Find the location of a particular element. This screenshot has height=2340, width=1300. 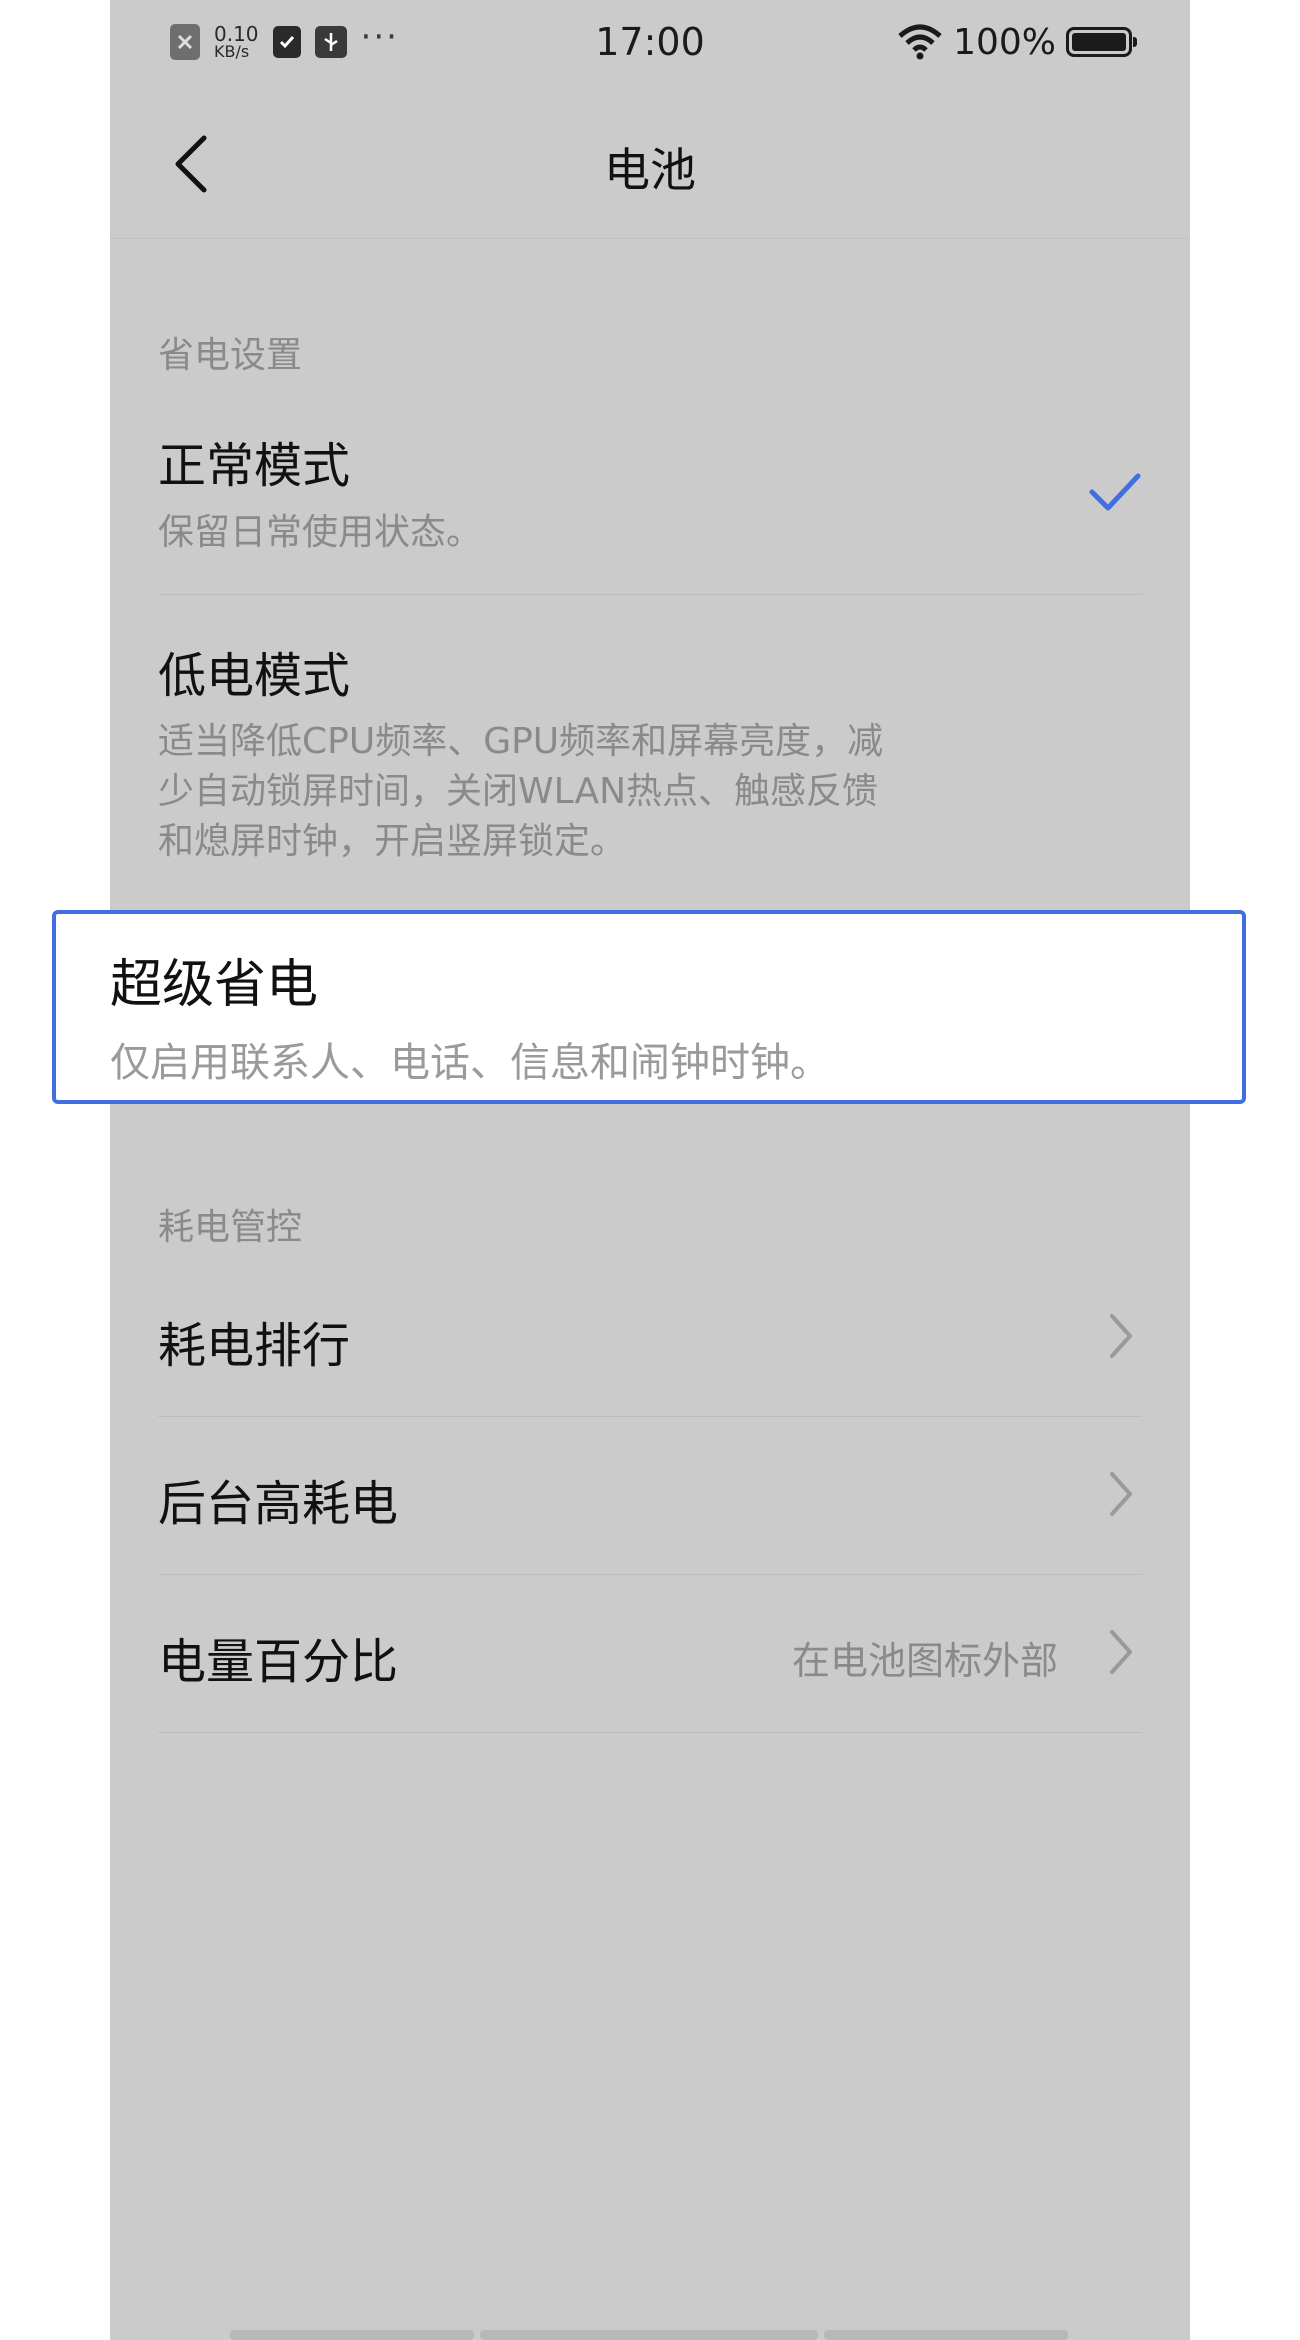

mode-low-power-title: 低电模式 is located at coordinates (254, 676).